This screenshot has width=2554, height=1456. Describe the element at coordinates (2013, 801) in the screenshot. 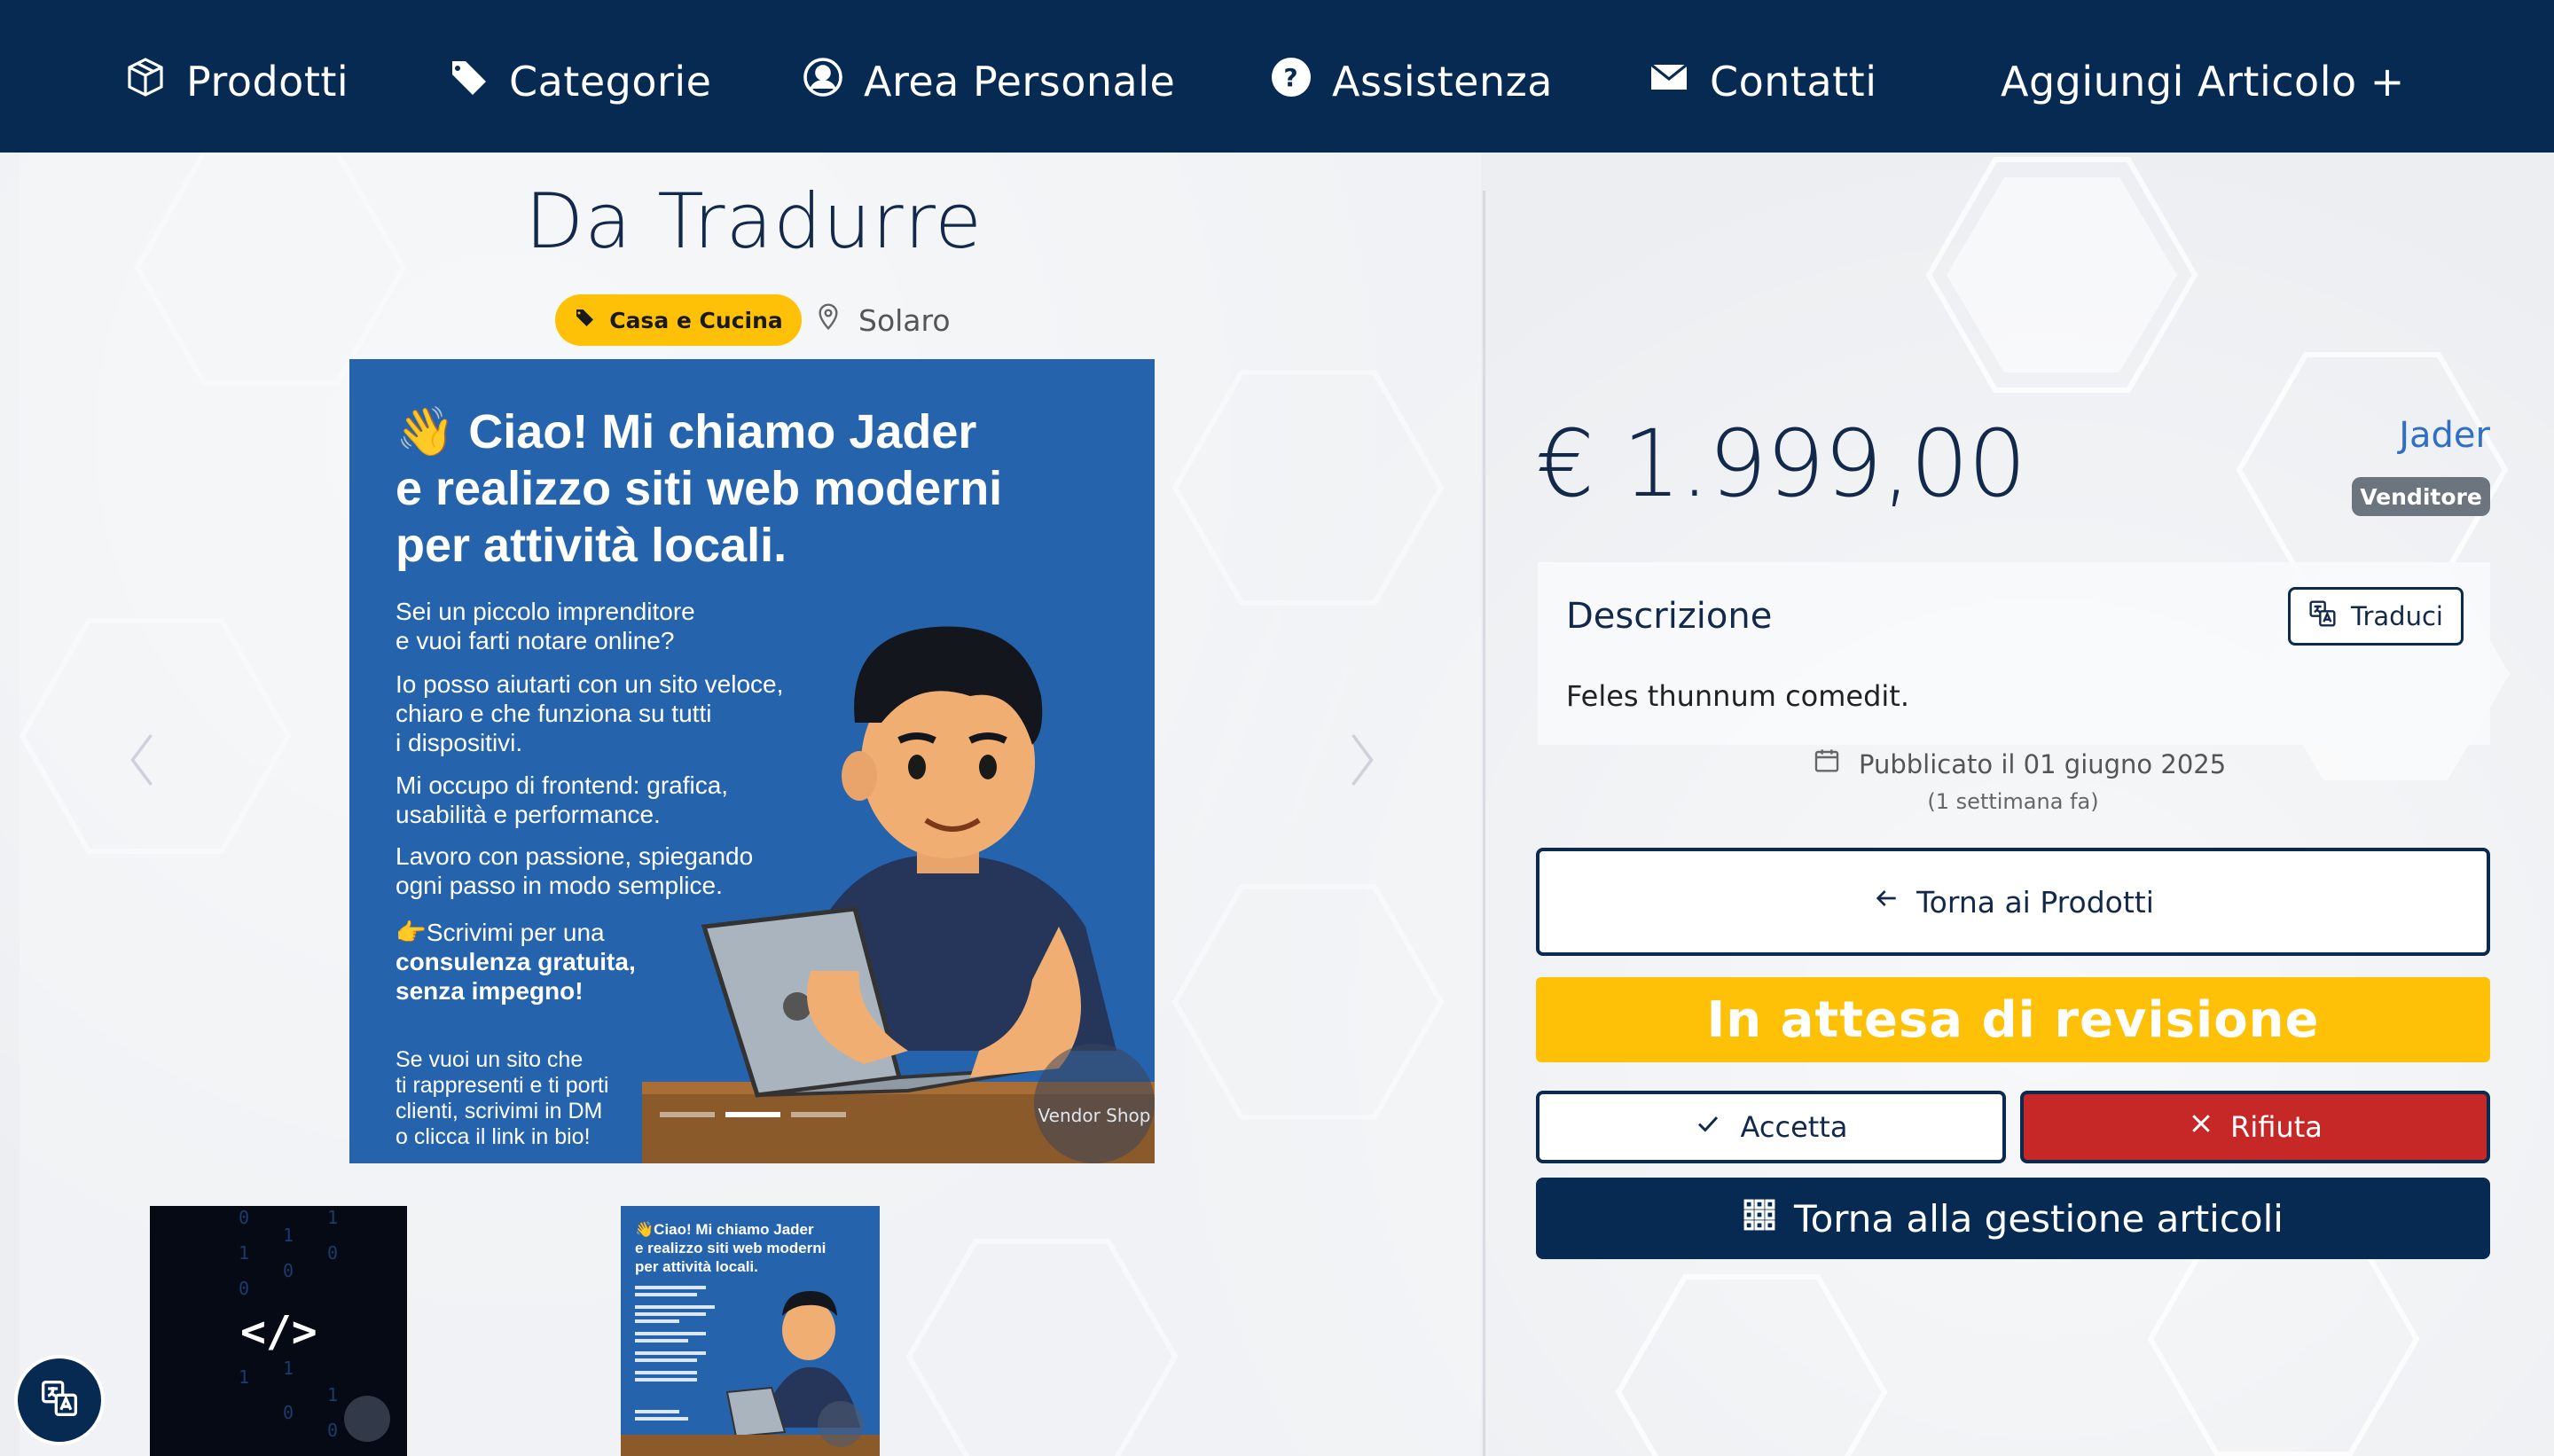

I see `published-relative: (1 settimana fa)` at that location.